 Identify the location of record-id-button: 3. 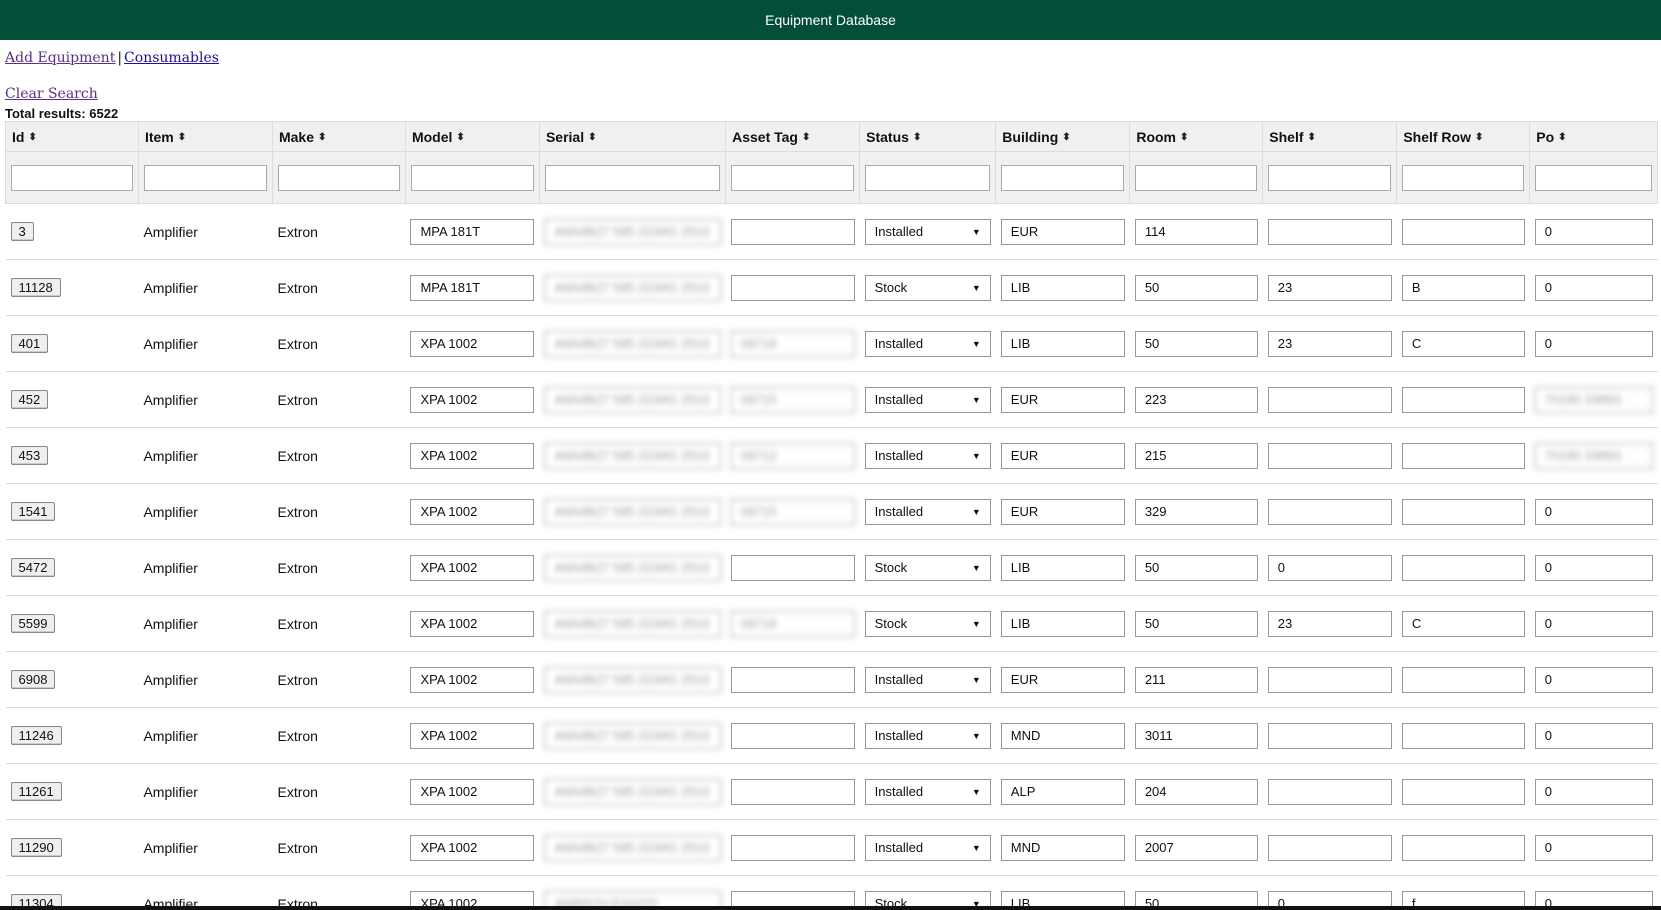
(22, 231).